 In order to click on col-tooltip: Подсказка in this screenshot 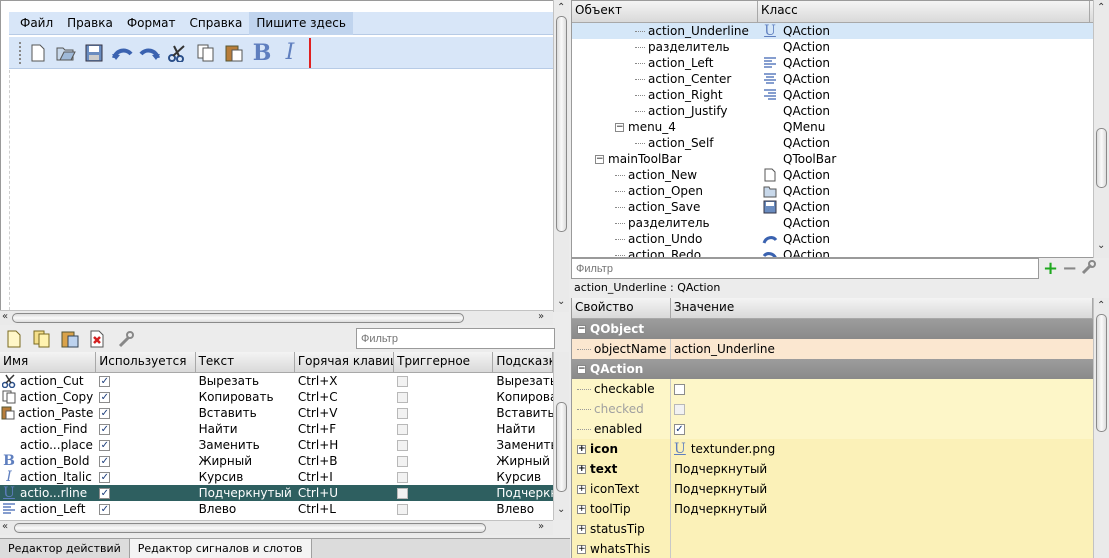, I will do `click(523, 362)`.